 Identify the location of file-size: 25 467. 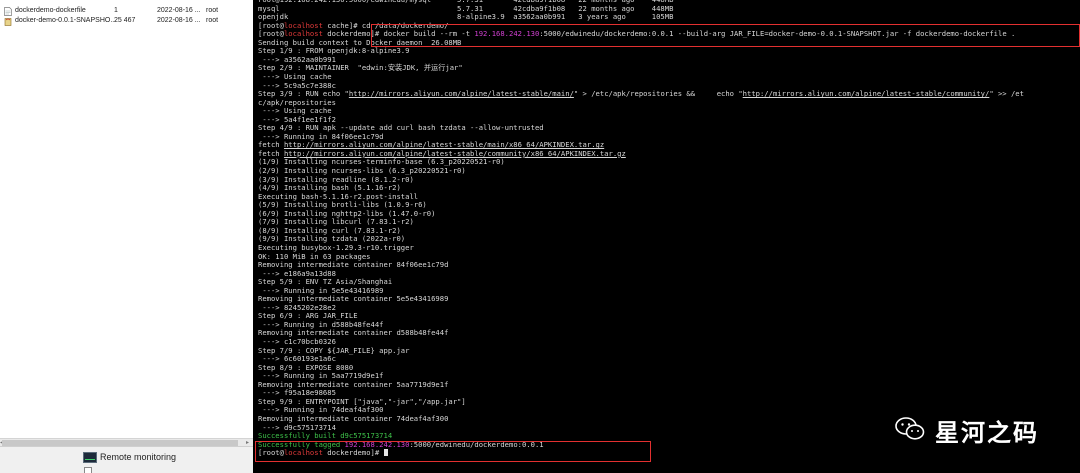
(125, 20).